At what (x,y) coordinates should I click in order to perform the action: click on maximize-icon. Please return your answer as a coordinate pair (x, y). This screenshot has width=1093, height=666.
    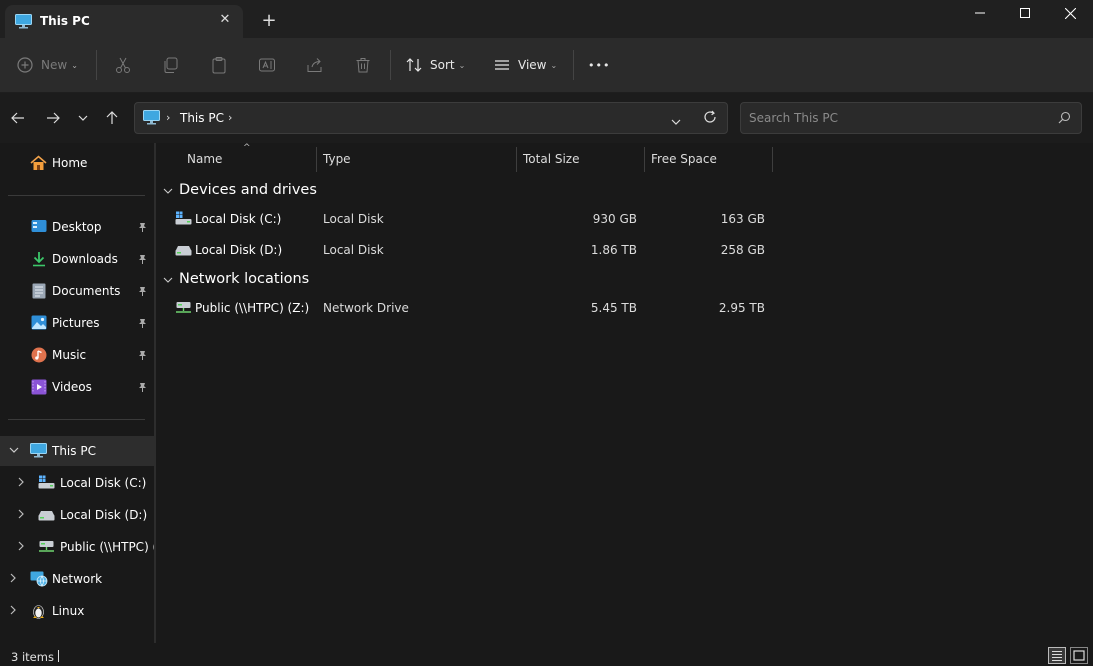
    Looking at the image, I should click on (1025, 13).